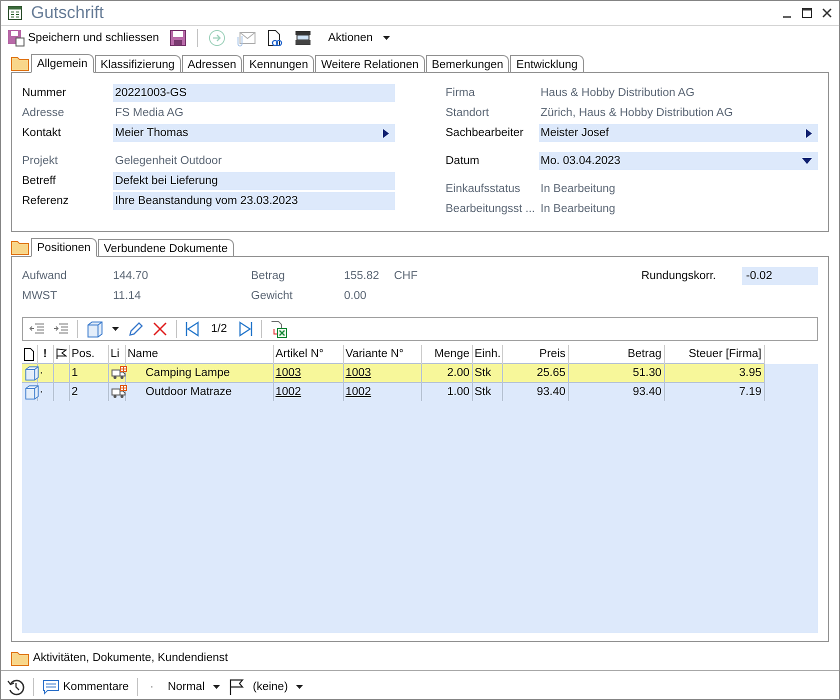 The image size is (840, 700). I want to click on maximize-icon, so click(807, 13).